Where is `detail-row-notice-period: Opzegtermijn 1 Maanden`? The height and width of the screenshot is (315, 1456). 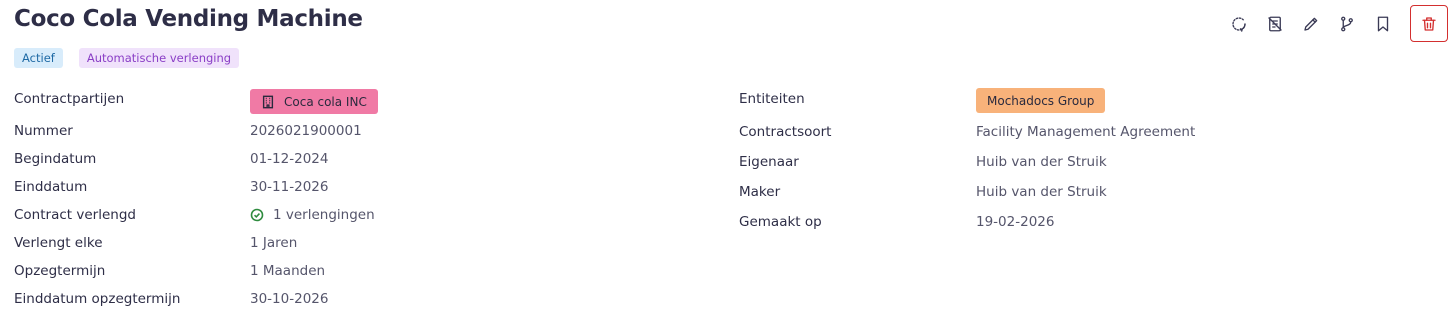
detail-row-notice-period: Opzegtermijn 1 Maanden is located at coordinates (364, 276).